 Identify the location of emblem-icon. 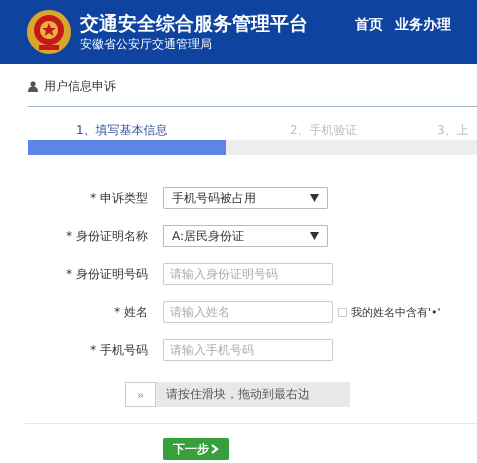
(49, 32).